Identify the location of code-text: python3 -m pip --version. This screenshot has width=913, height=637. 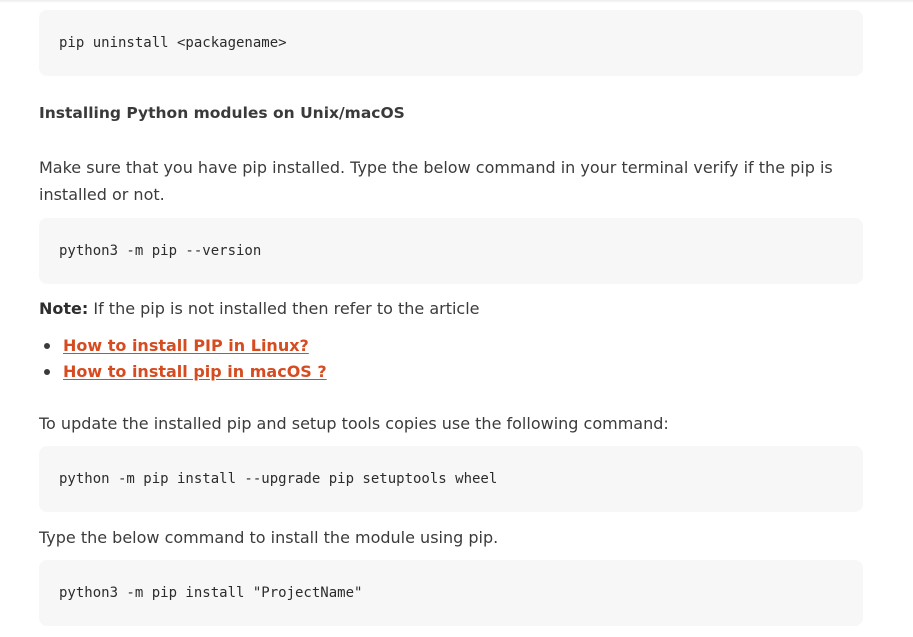
(160, 251).